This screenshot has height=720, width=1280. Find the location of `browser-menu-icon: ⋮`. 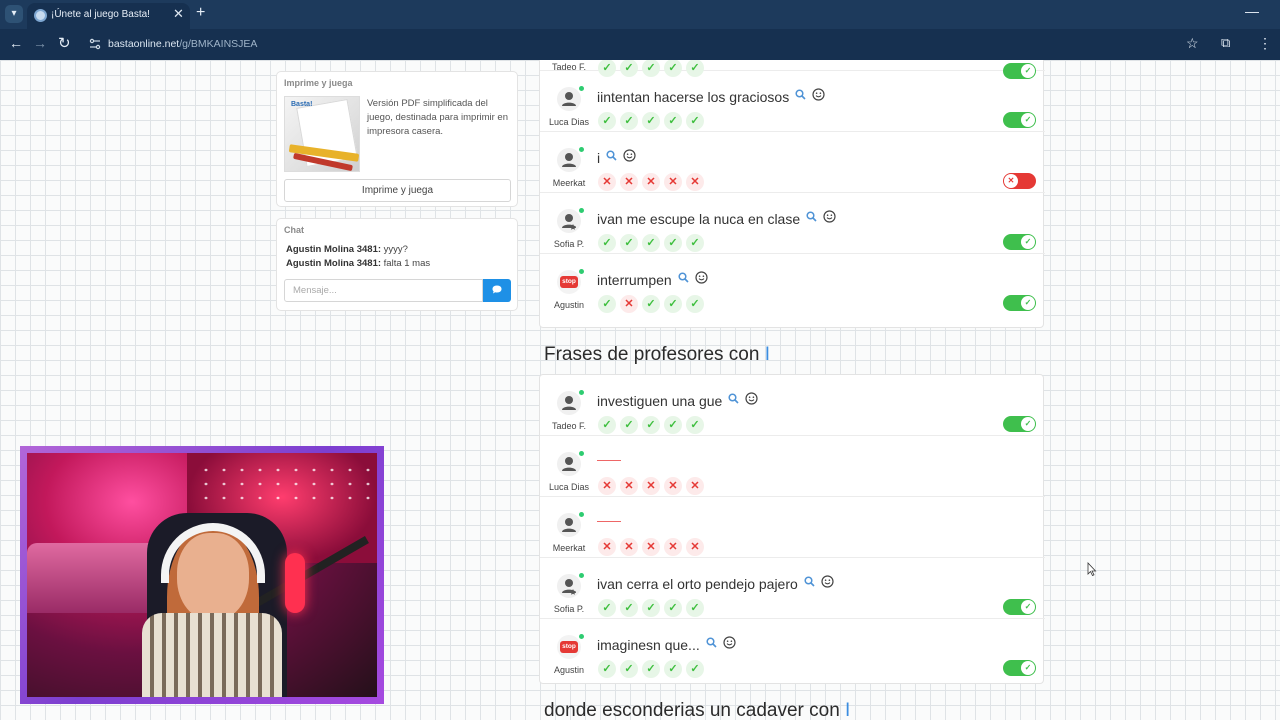

browser-menu-icon: ⋮ is located at coordinates (1265, 43).